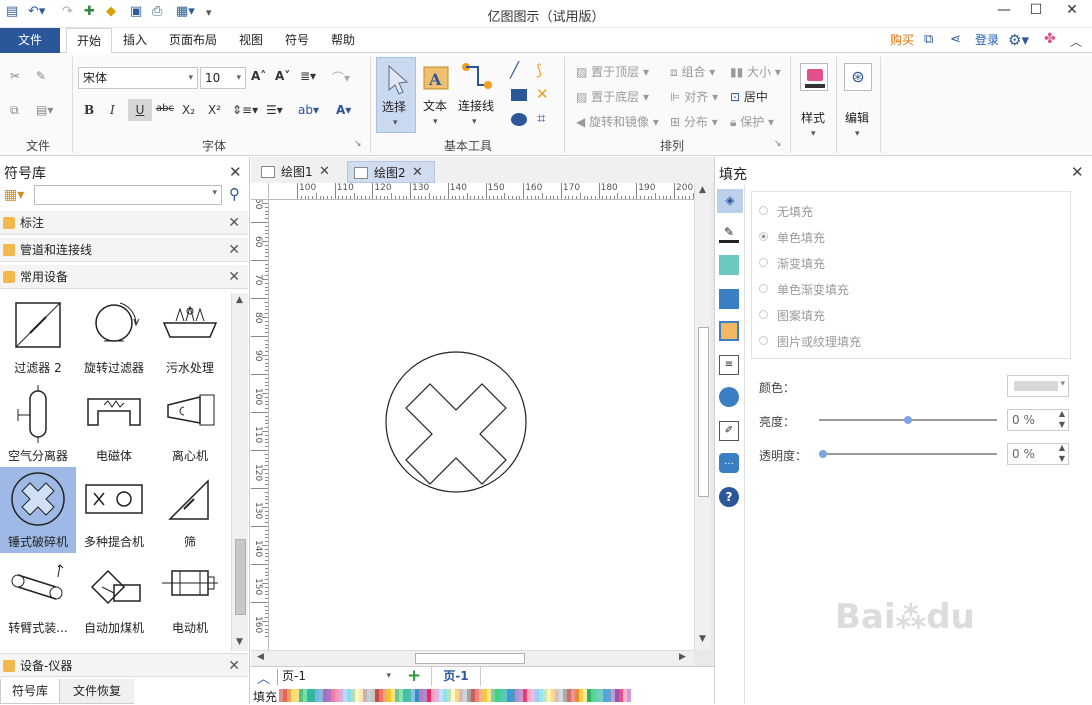  Describe the element at coordinates (908, 420) in the screenshot. I see `brightness-slider` at that location.